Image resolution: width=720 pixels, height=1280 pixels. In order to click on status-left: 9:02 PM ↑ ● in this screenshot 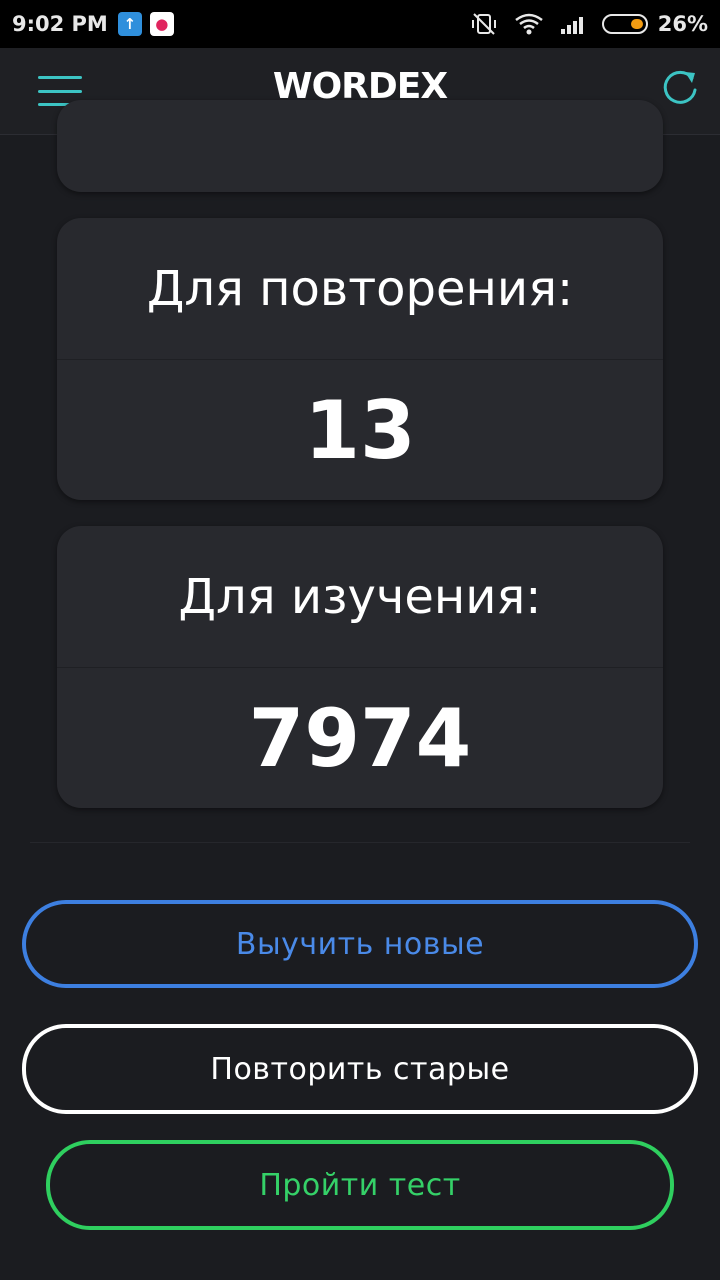, I will do `click(93, 24)`.